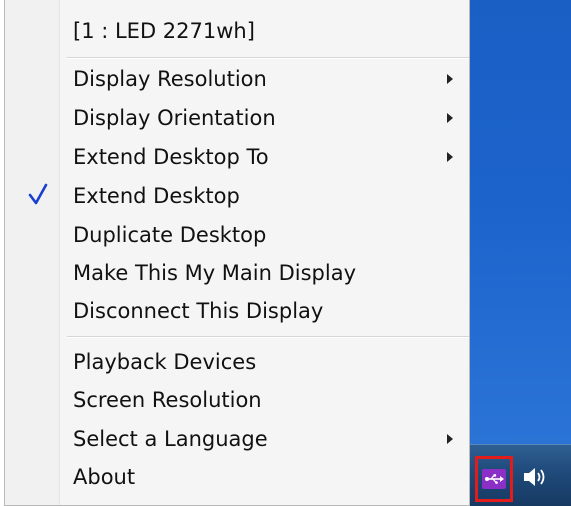  Describe the element at coordinates (174, 118) in the screenshot. I see `menu-item-label: Display Orientation` at that location.